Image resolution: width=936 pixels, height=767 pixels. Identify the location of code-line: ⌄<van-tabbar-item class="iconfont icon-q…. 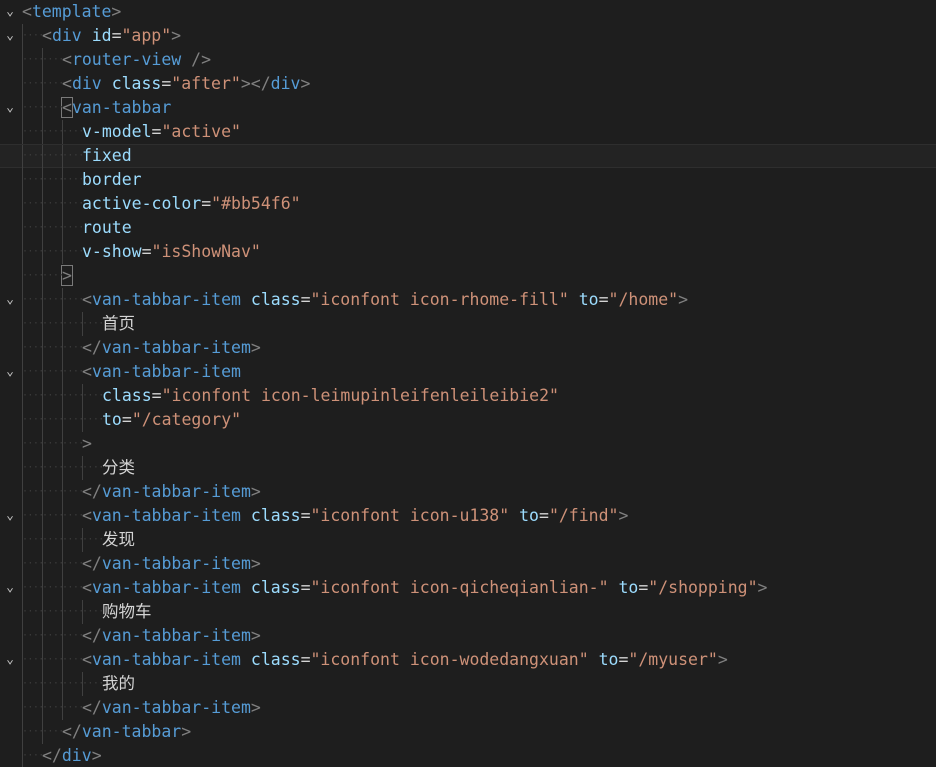
(468, 588).